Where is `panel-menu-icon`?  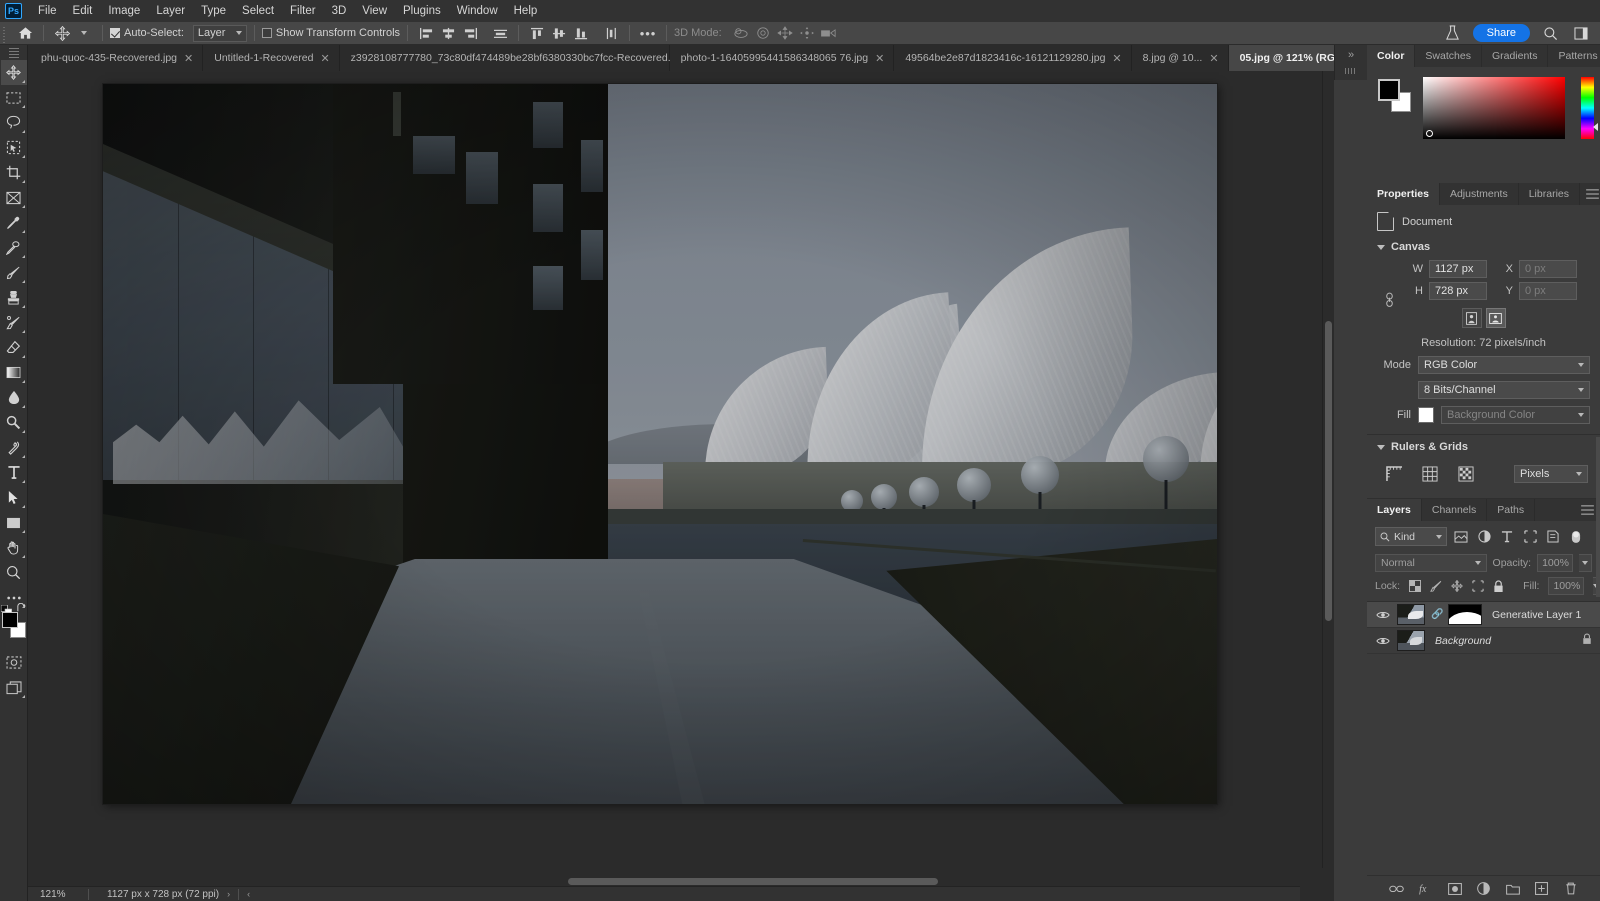 panel-menu-icon is located at coordinates (1590, 194).